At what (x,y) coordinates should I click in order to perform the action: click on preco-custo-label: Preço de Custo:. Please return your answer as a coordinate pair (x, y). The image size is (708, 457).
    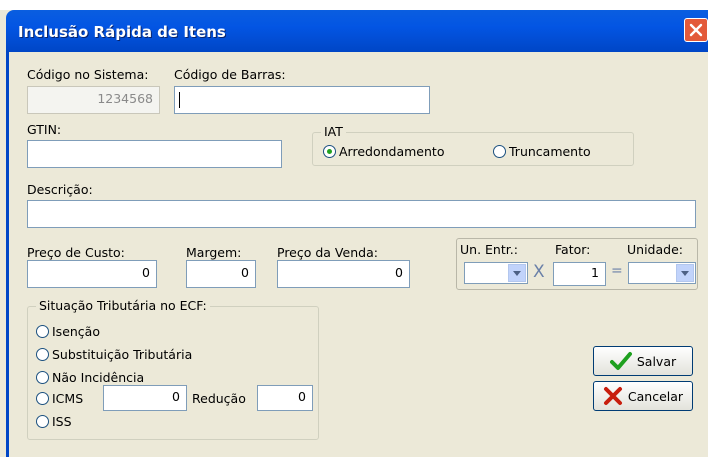
    Looking at the image, I should click on (76, 252).